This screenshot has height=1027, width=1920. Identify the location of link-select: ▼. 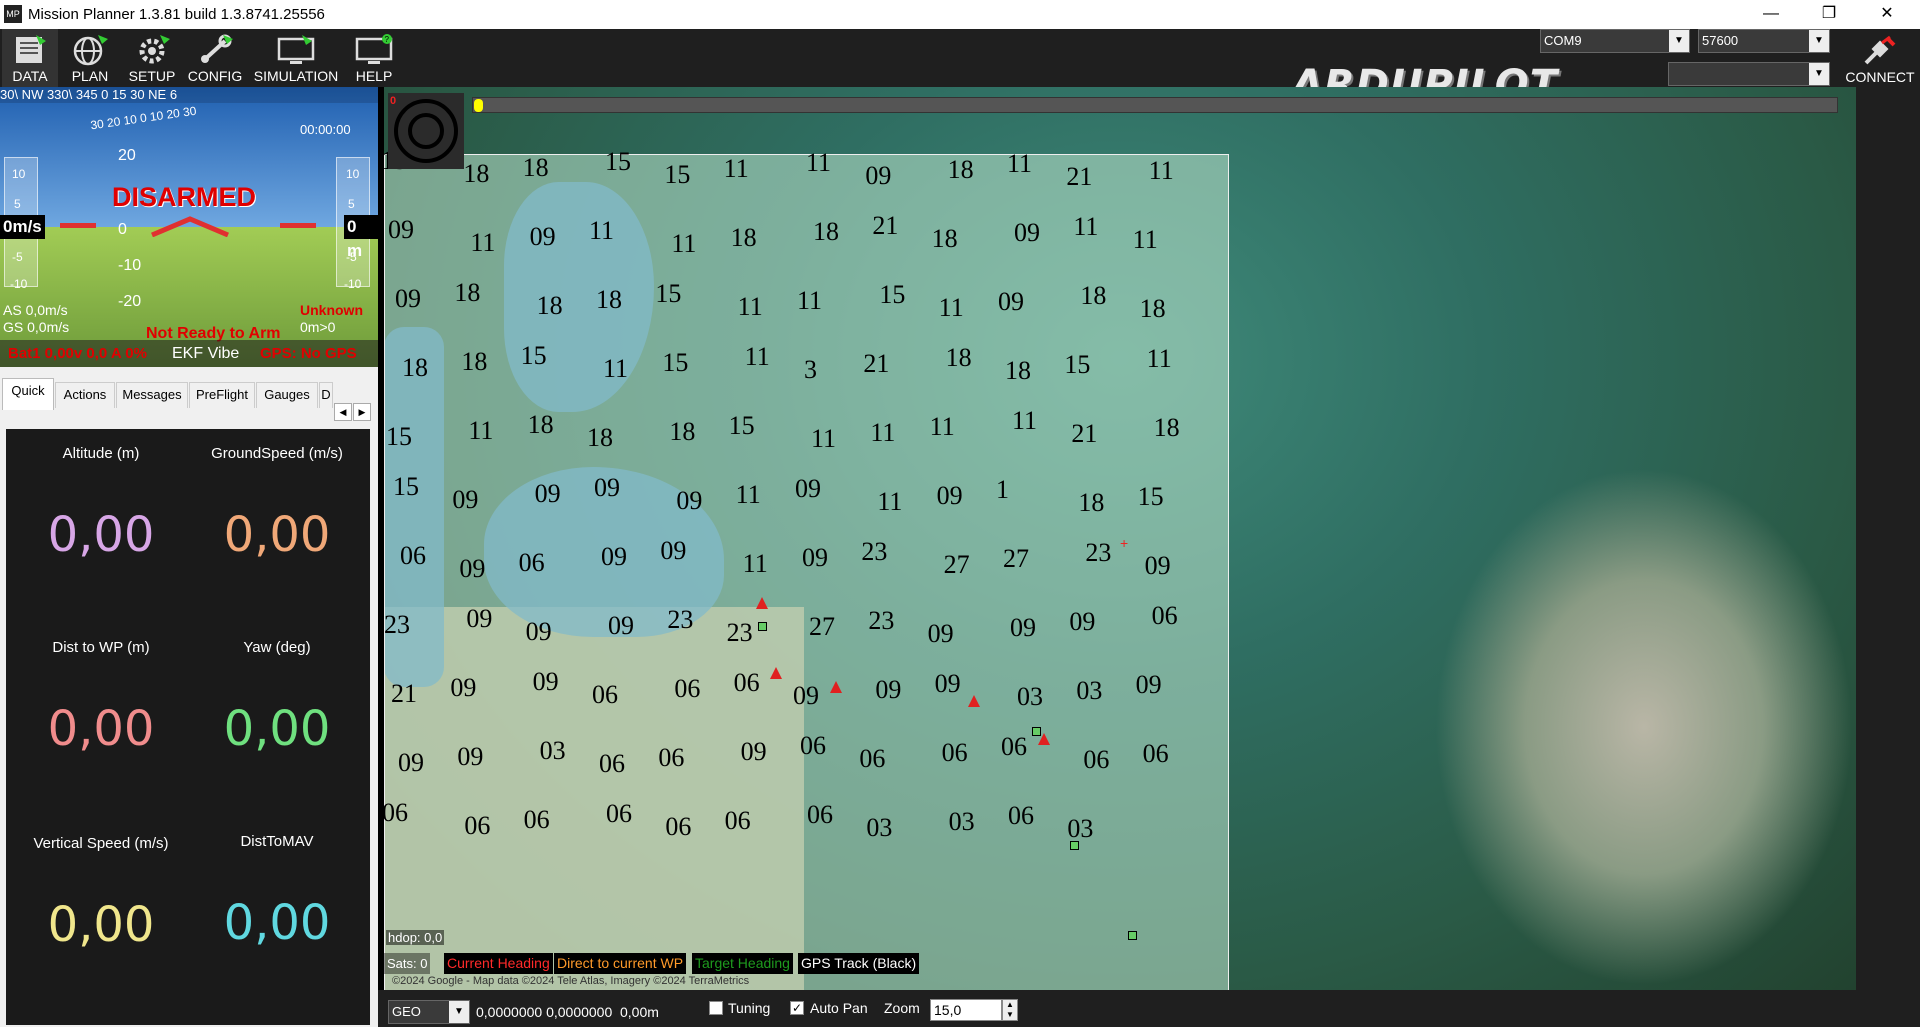
(1749, 74).